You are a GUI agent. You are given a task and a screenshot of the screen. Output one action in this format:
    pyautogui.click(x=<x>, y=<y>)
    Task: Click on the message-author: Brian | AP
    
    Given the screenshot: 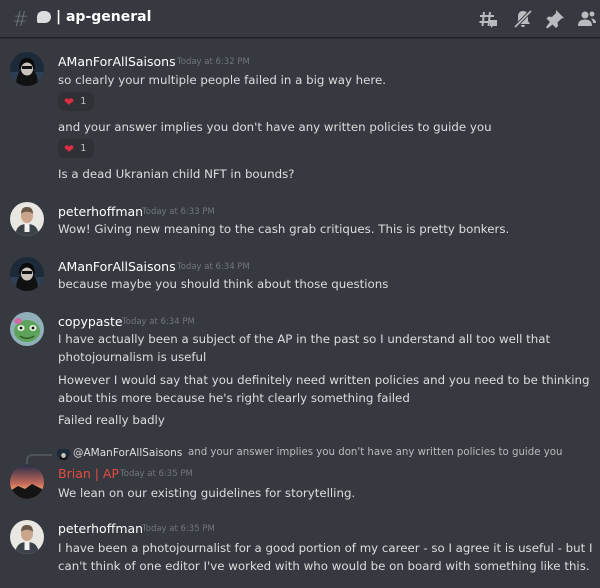 What is the action you would take?
    pyautogui.click(x=88, y=473)
    